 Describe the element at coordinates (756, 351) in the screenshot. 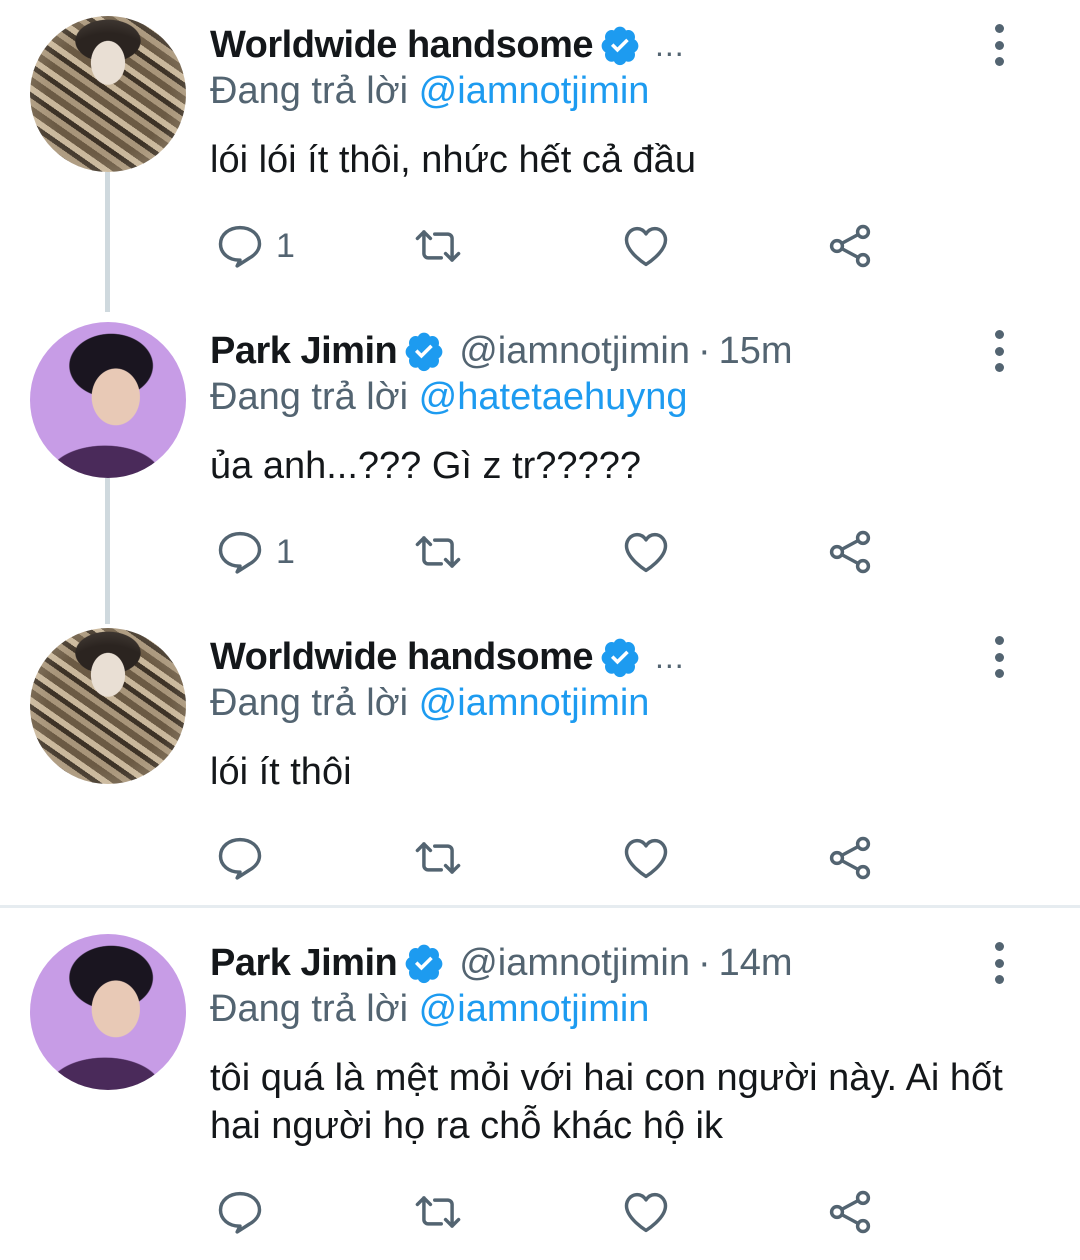

I see `timestamp: 15m` at that location.